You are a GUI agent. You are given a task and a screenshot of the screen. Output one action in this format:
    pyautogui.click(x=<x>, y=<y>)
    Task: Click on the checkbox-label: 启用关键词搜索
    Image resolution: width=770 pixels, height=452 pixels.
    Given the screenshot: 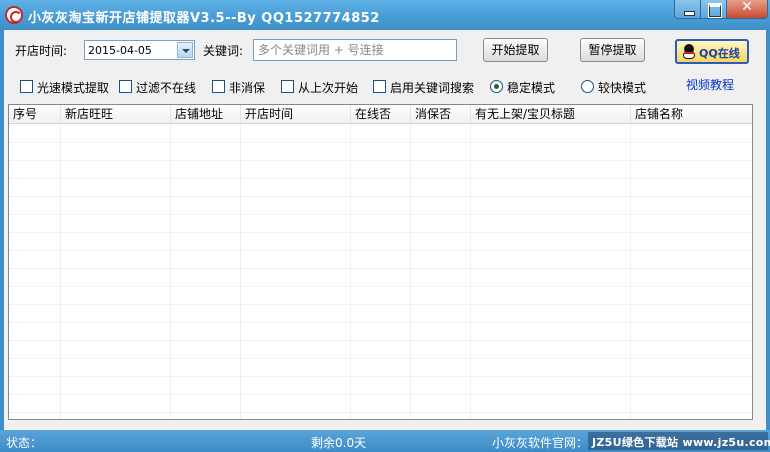 What is the action you would take?
    pyautogui.click(x=432, y=88)
    